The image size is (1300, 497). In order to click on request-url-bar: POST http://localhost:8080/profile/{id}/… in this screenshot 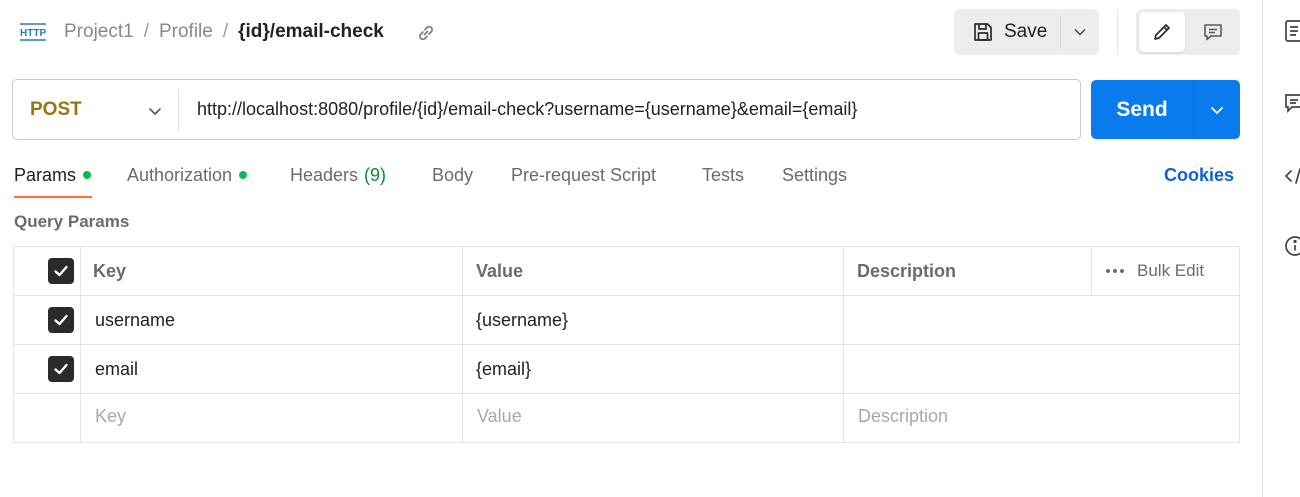, I will do `click(546, 109)`.